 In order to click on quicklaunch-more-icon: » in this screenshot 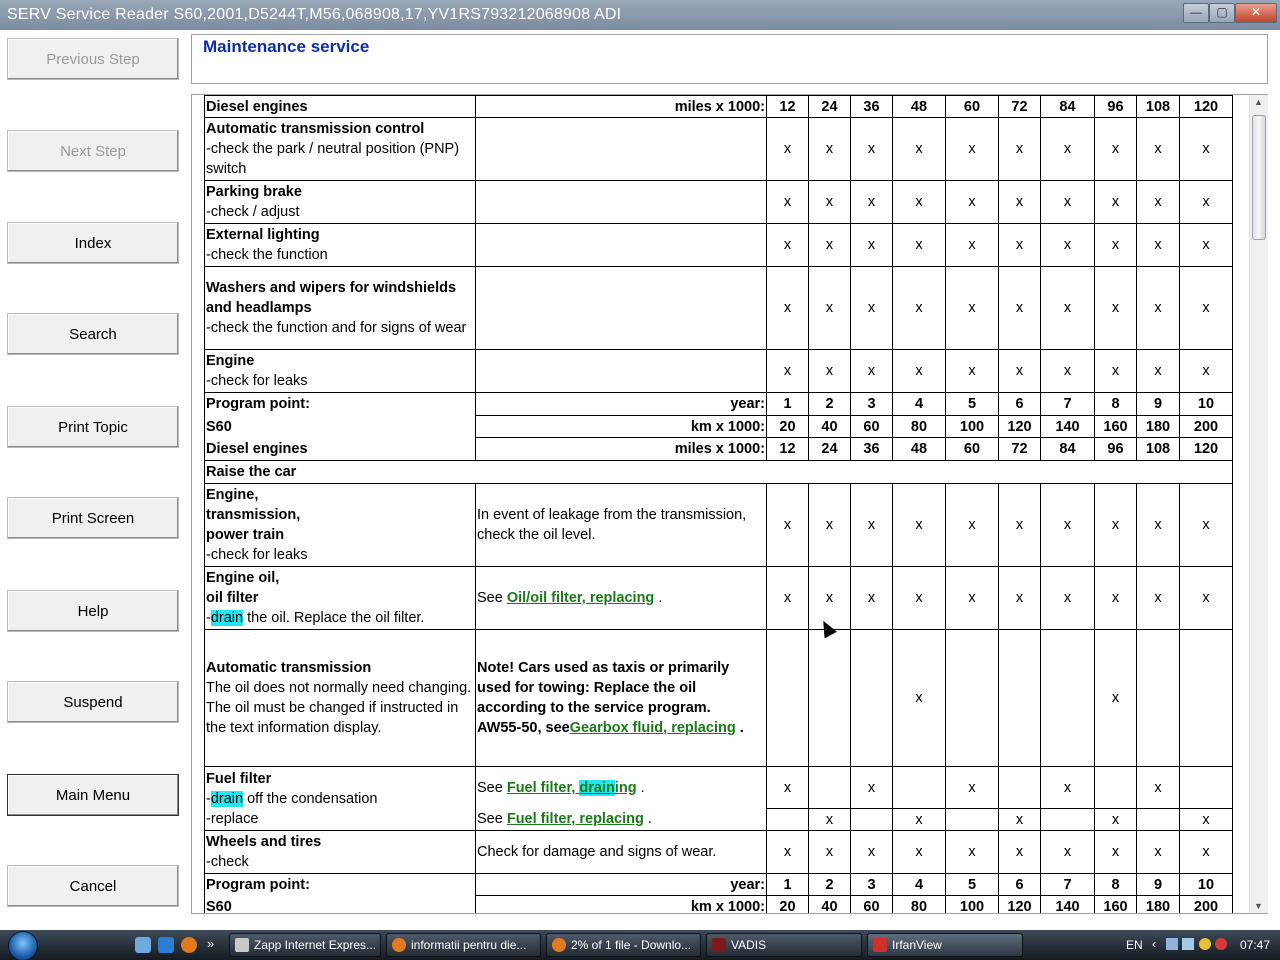, I will do `click(210, 943)`.